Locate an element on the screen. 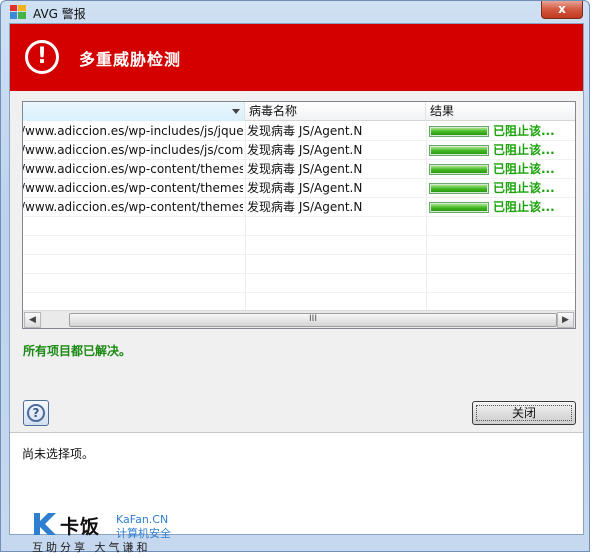  question-mark-icon: ? is located at coordinates (36, 413).